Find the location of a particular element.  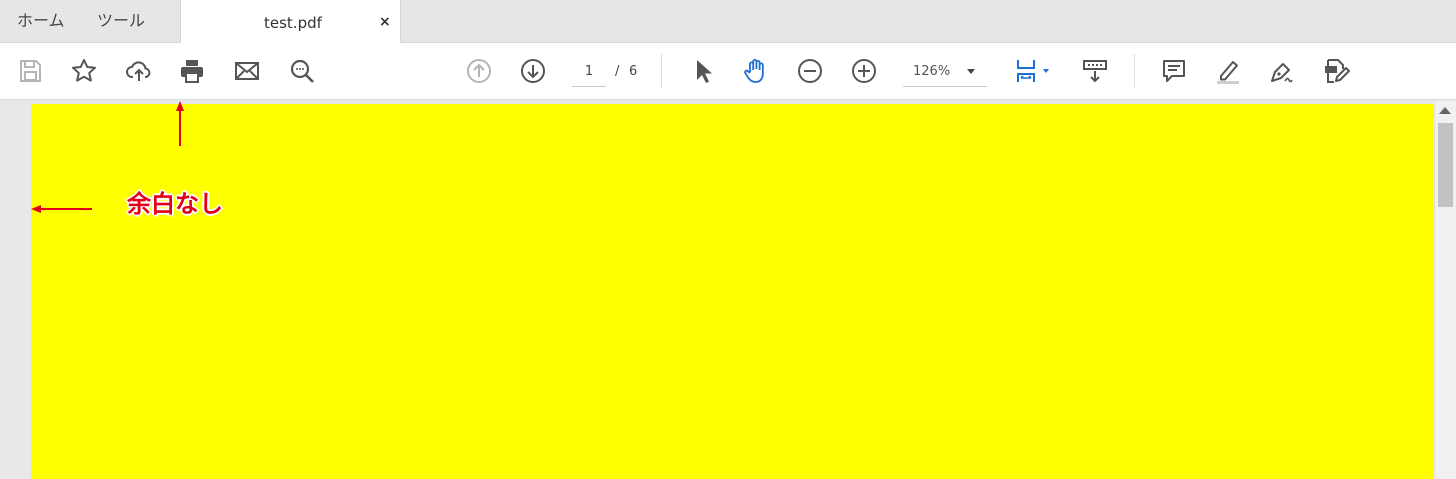

annotation-label: 余白なし is located at coordinates (175, 204).